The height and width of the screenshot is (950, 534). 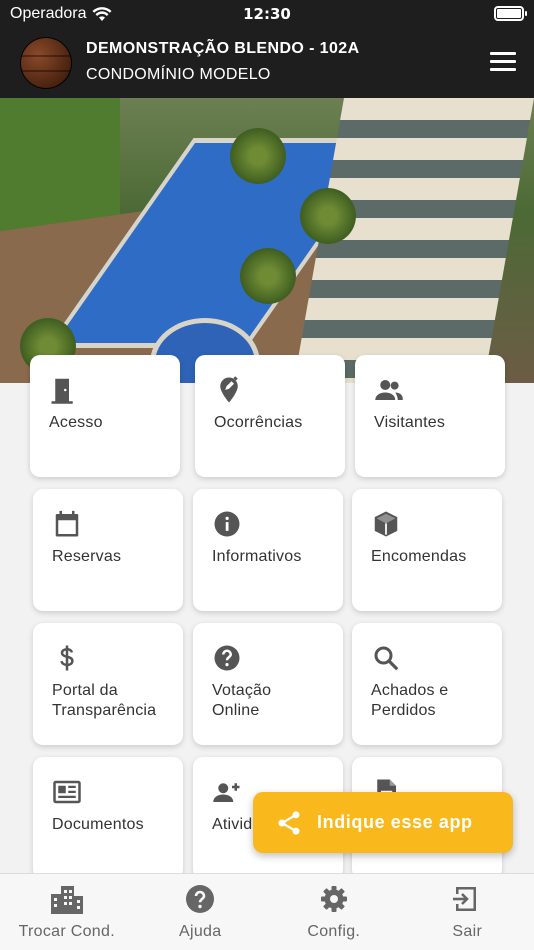 What do you see at coordinates (333, 899) in the screenshot?
I see `gear-icon` at bounding box center [333, 899].